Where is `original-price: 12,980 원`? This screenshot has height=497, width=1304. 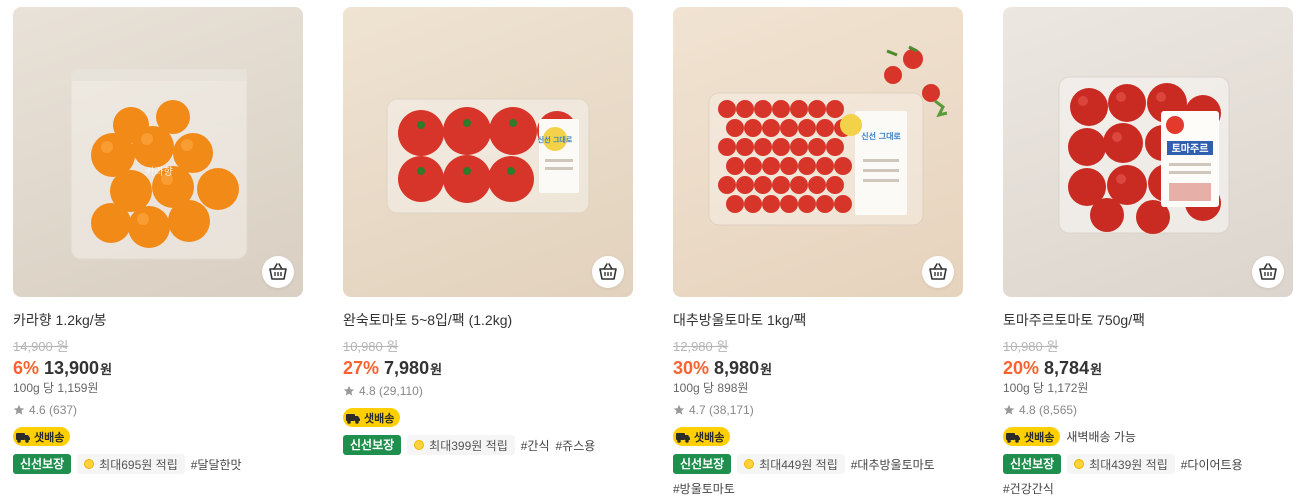
original-price: 12,980 원 is located at coordinates (701, 346).